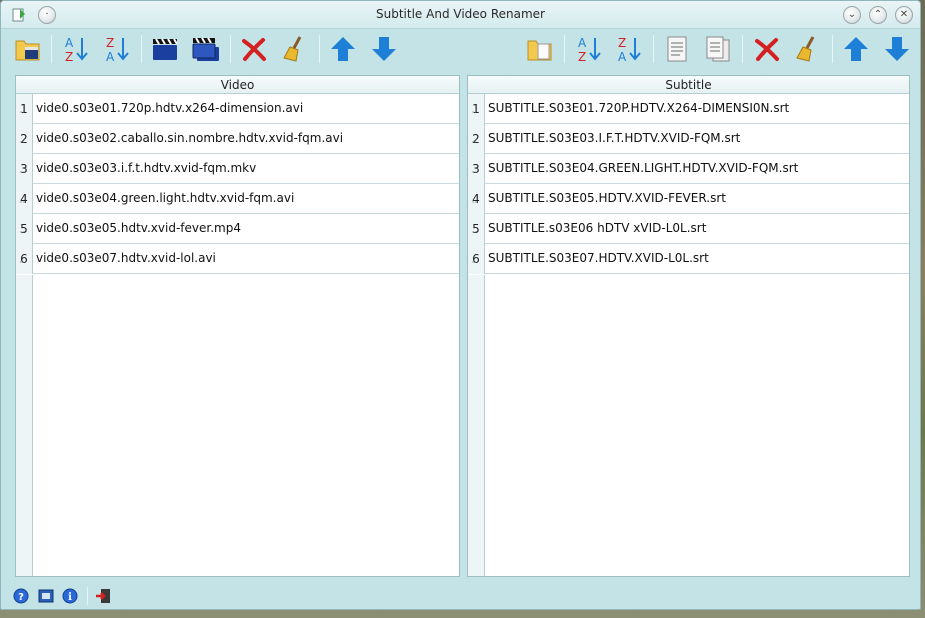 This screenshot has width=925, height=618. What do you see at coordinates (688, 85) in the screenshot?
I see `subtitle-column-header: Subtitle` at bounding box center [688, 85].